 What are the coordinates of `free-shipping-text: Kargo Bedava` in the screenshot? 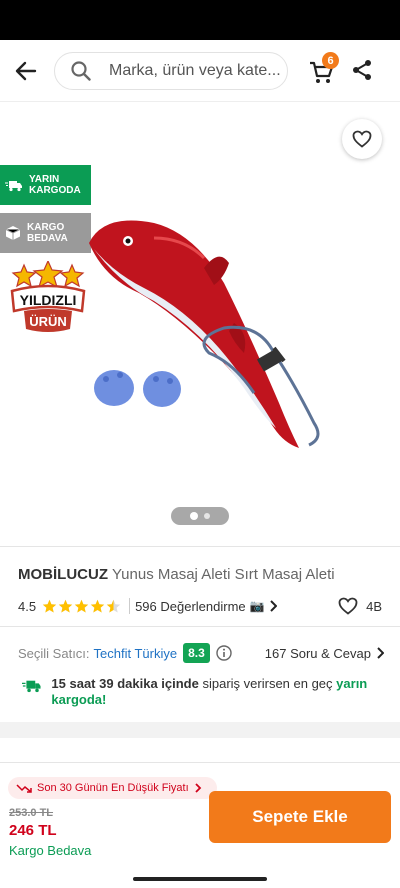 It's located at (50, 850).